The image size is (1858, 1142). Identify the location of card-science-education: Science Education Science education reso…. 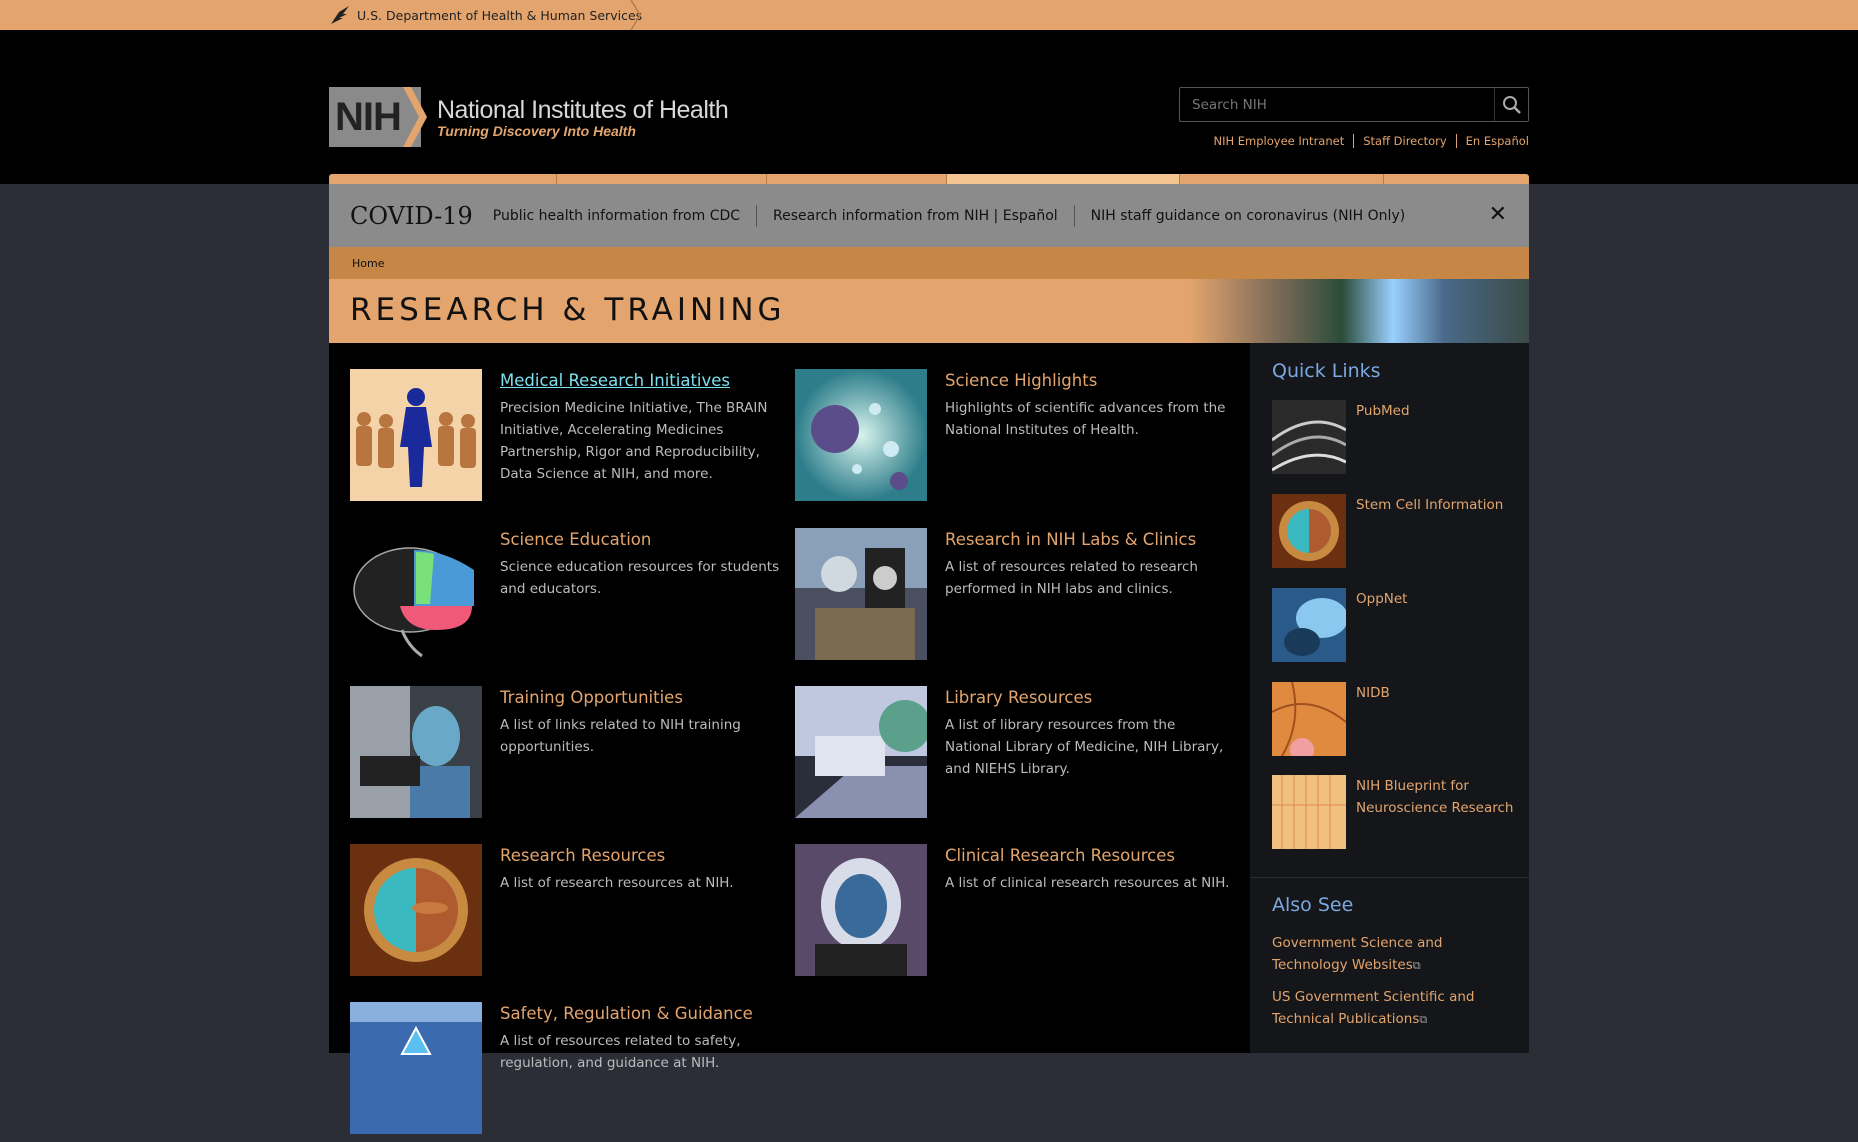
(570, 598).